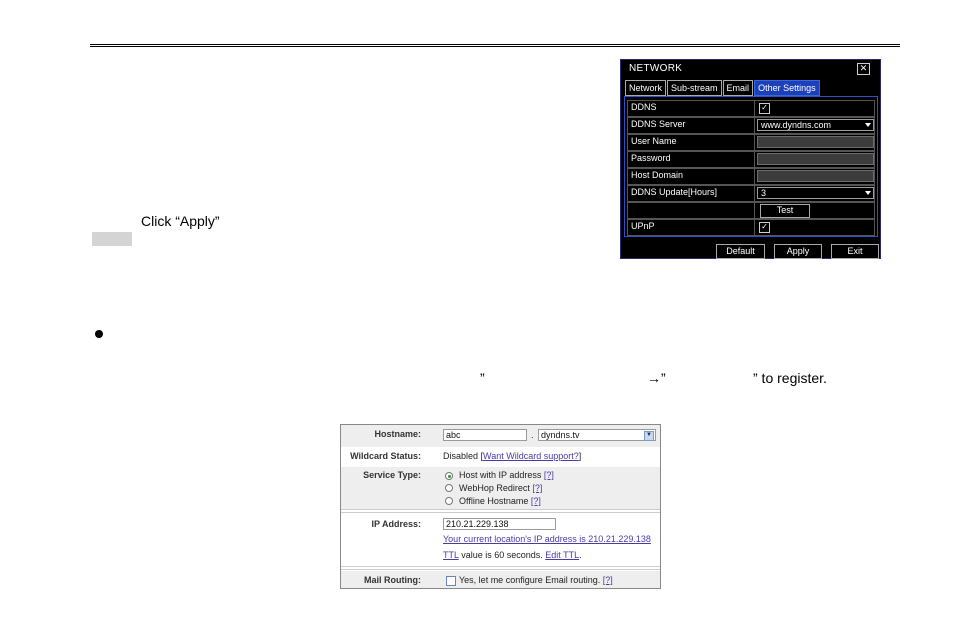 The height and width of the screenshot is (636, 954). I want to click on service-option-label: Host with IP address [?], so click(506, 475).